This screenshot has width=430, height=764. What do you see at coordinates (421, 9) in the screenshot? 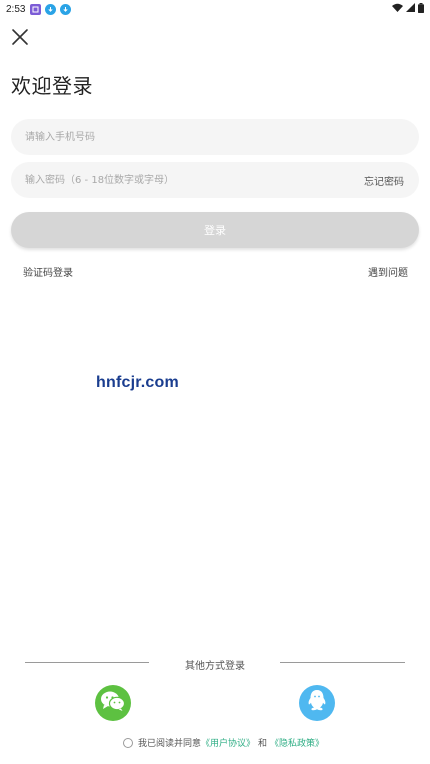
I see `battery-icon` at bounding box center [421, 9].